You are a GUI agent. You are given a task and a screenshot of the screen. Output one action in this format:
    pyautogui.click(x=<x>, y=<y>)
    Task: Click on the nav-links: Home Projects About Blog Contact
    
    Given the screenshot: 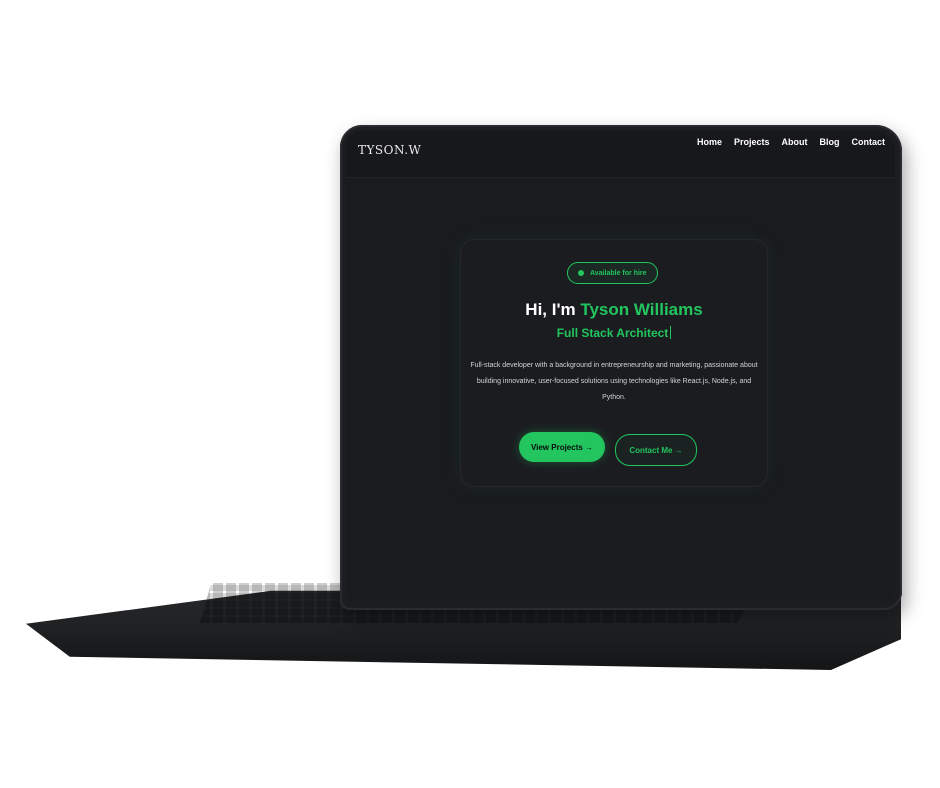 What is the action you would take?
    pyautogui.click(x=791, y=142)
    